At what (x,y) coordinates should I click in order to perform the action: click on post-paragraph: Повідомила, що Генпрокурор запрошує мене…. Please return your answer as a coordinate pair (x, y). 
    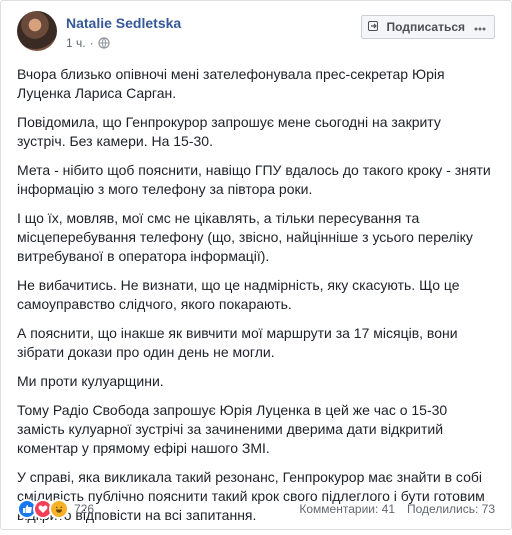
    Looking at the image, I should click on (229, 131).